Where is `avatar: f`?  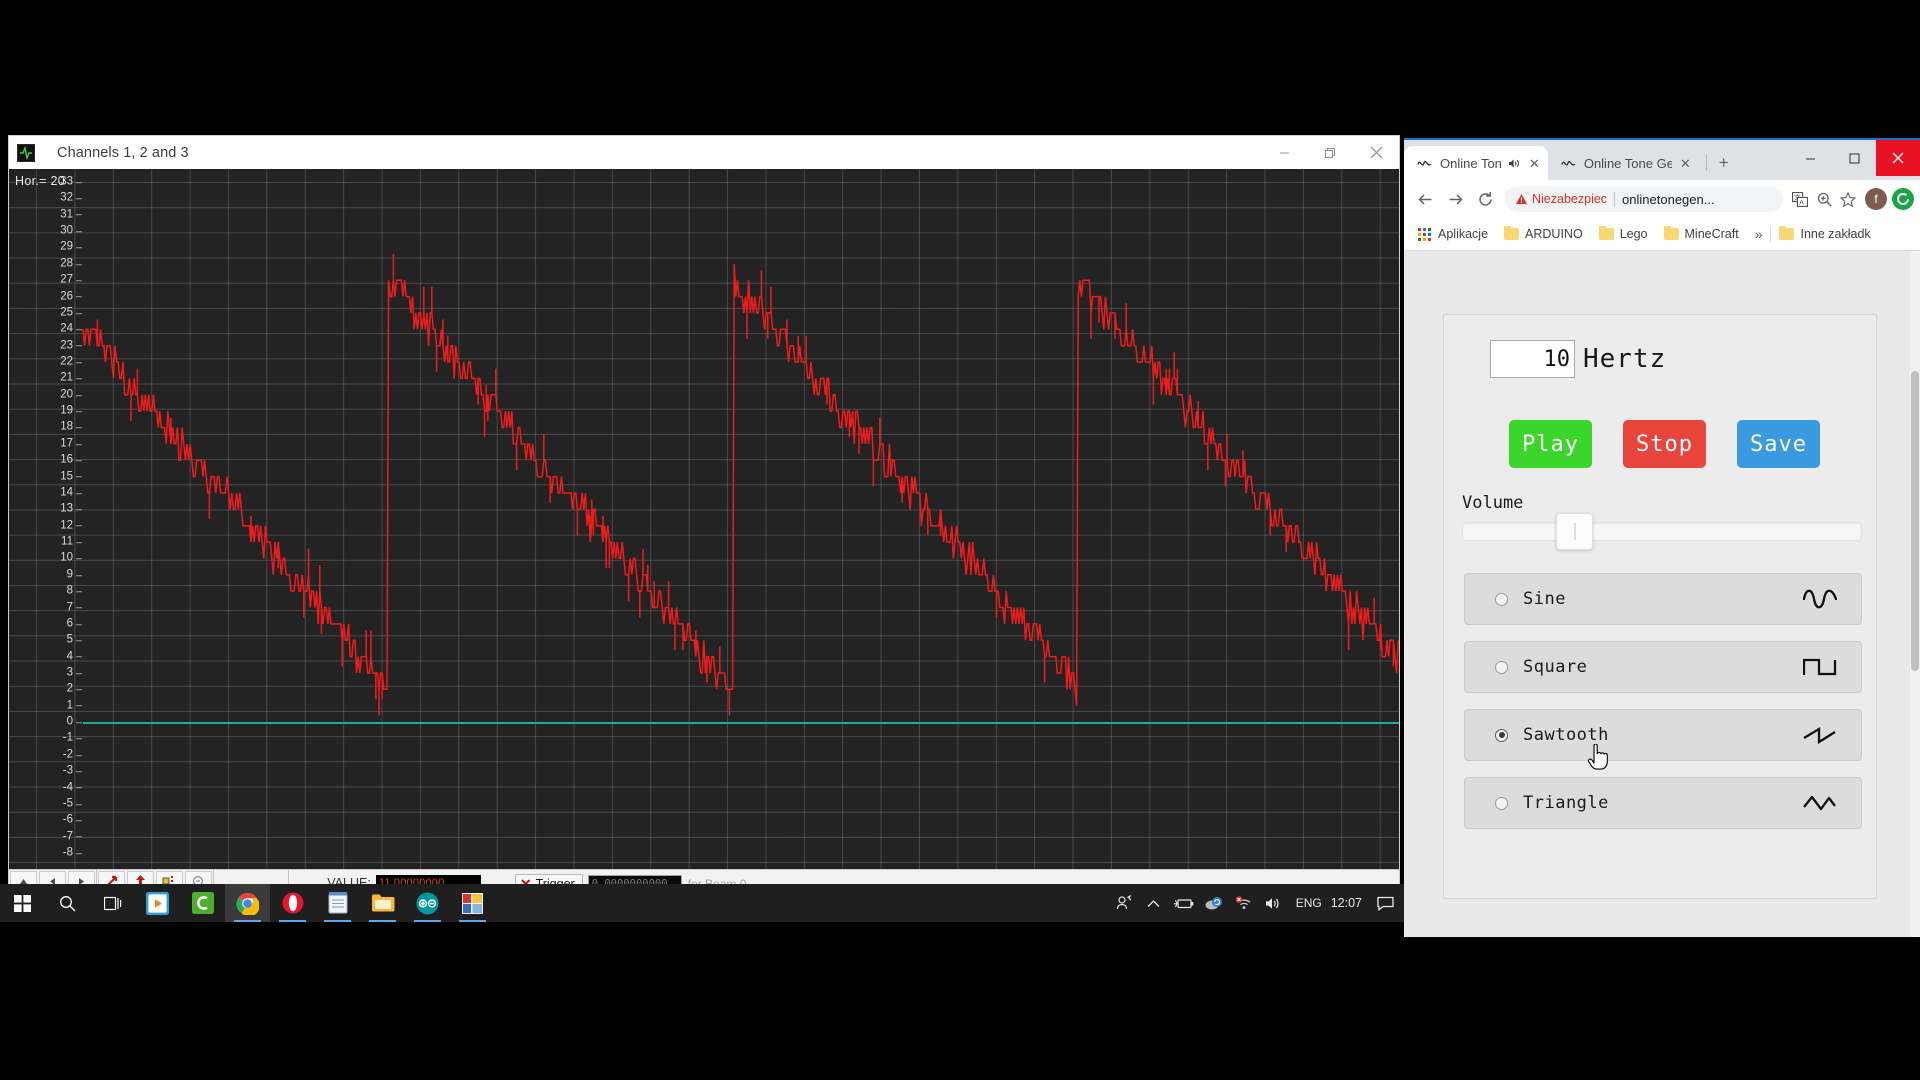
avatar: f is located at coordinates (1876, 199).